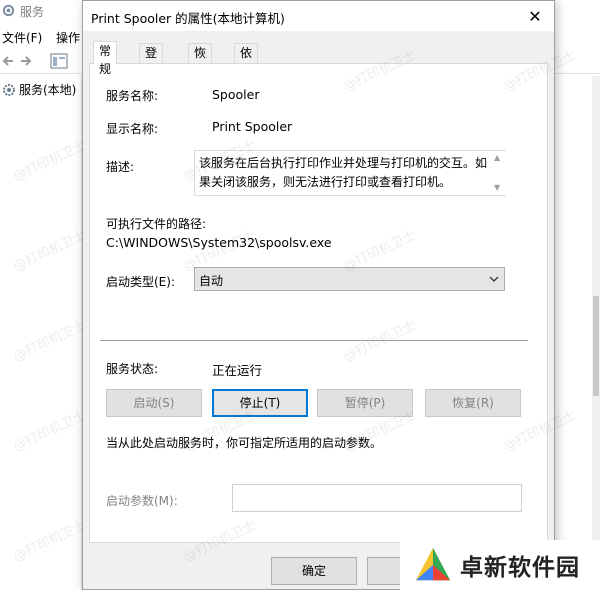 The width and height of the screenshot is (600, 590). I want to click on startup-type-value: 自动, so click(211, 281).